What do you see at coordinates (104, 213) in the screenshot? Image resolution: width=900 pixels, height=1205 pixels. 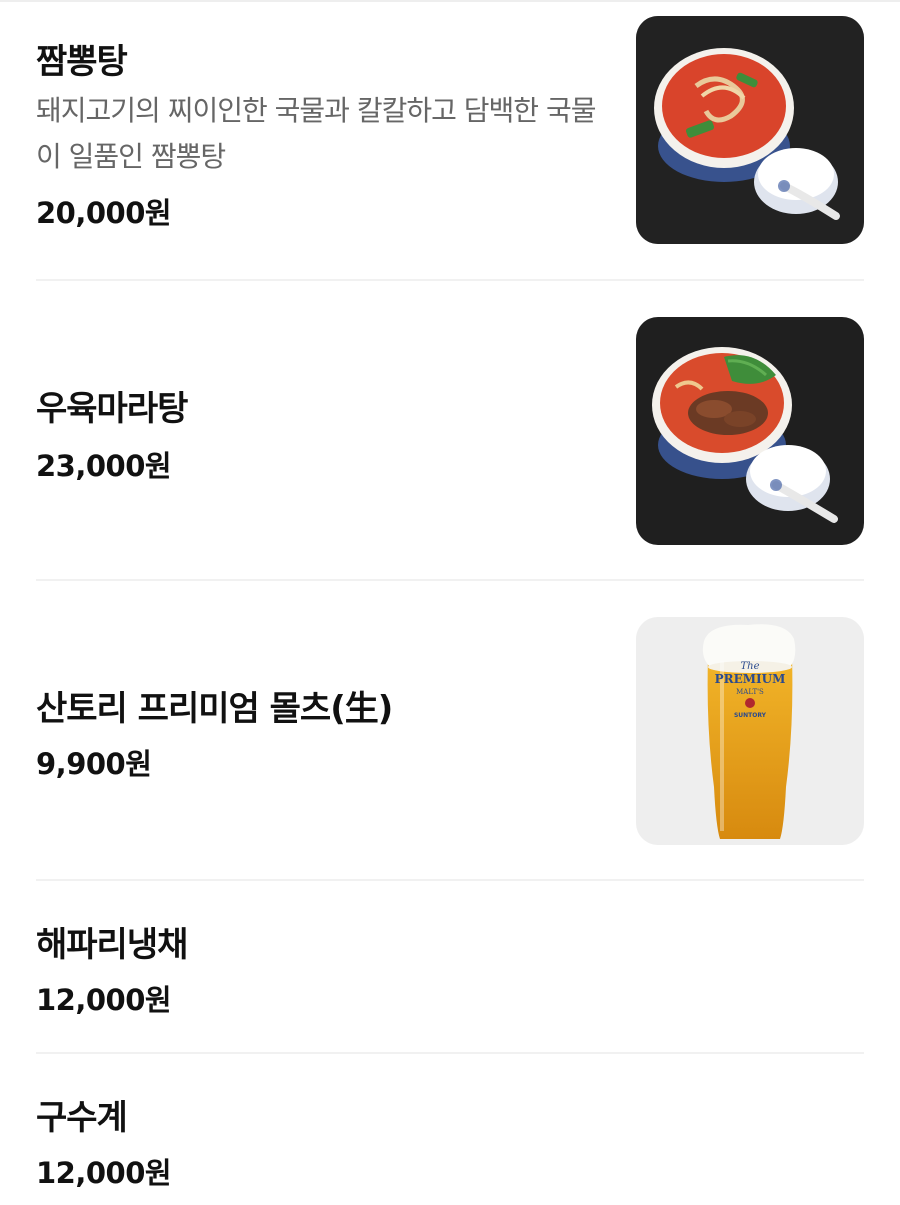 I see `menu-item-price: 20,000원` at bounding box center [104, 213].